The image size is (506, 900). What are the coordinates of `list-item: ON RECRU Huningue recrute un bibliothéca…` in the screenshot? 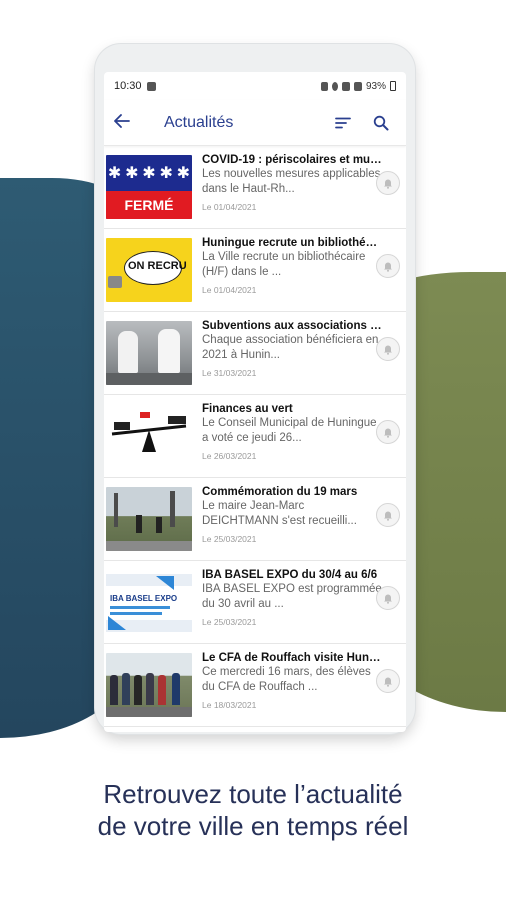 It's located at (255, 270).